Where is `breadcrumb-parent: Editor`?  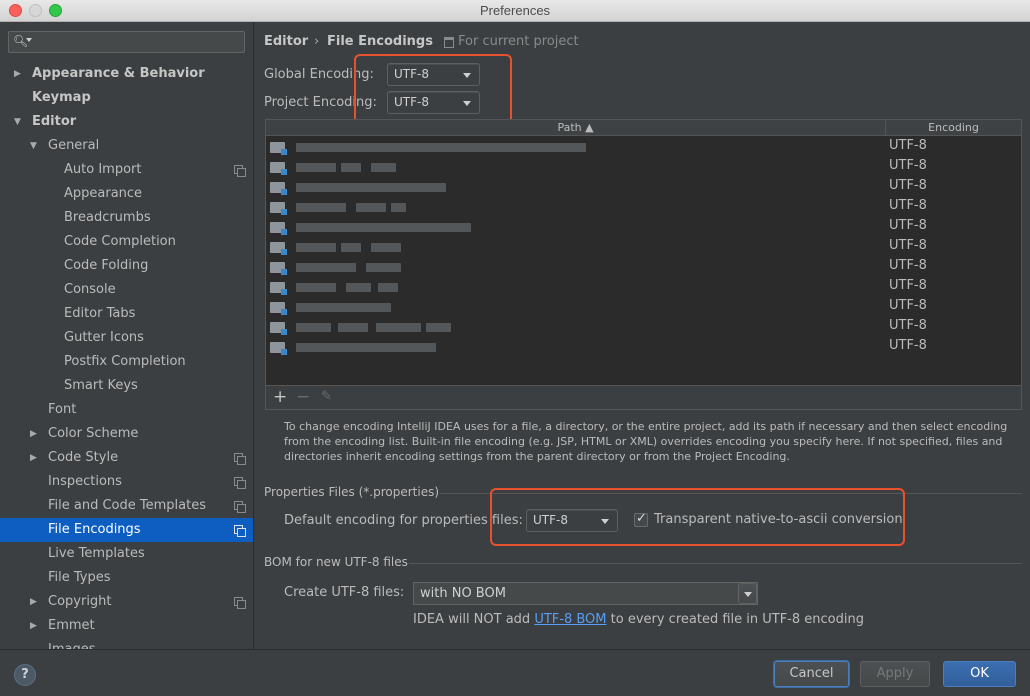 breadcrumb-parent: Editor is located at coordinates (286, 41).